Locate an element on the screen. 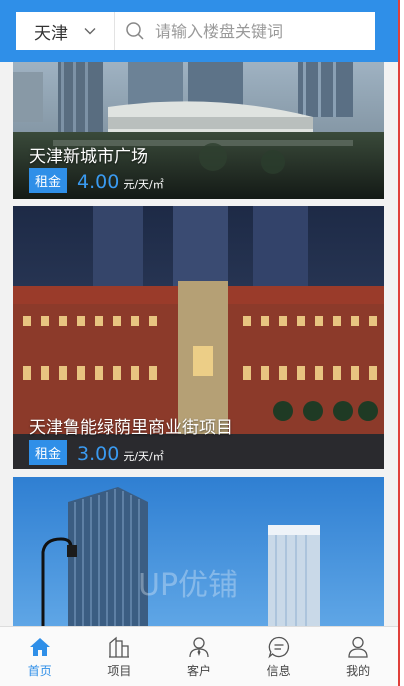  home-icon is located at coordinates (39, 646).